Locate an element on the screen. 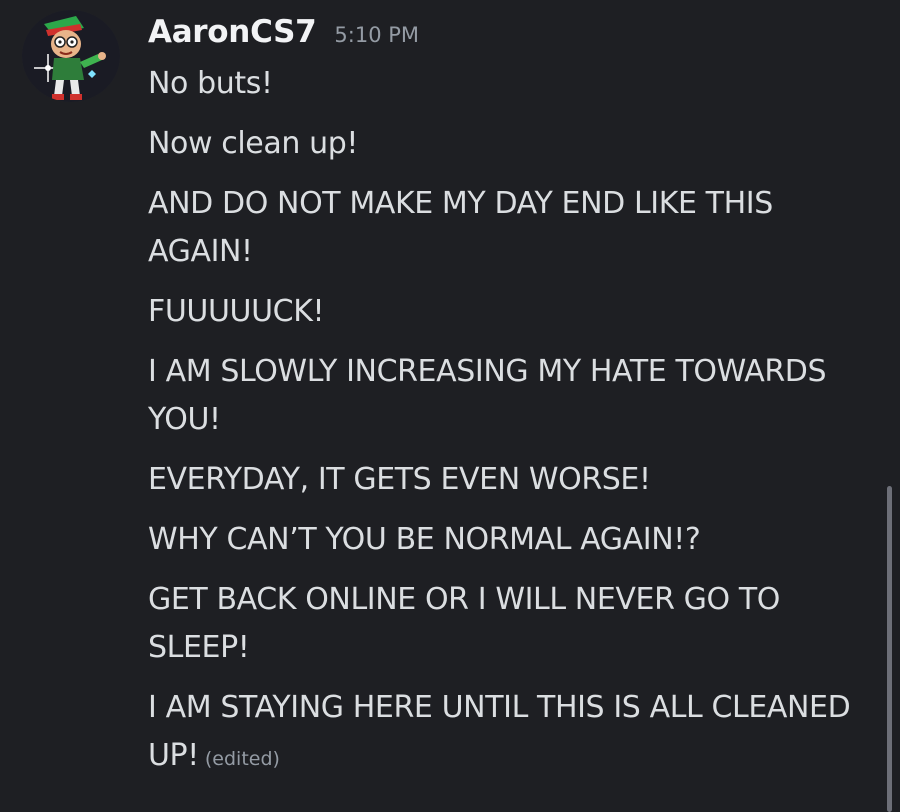 Image resolution: width=900 pixels, height=812 pixels. scrollbar-thumb is located at coordinates (889, 649).